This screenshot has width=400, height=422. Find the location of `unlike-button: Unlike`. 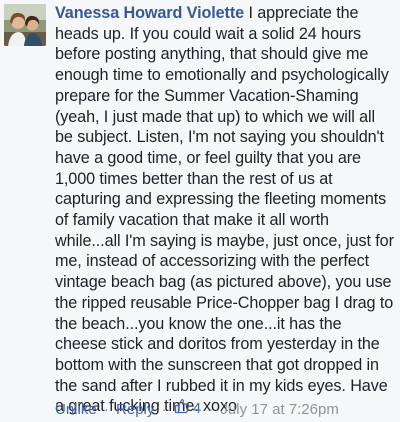

unlike-button: Unlike is located at coordinates (76, 409).